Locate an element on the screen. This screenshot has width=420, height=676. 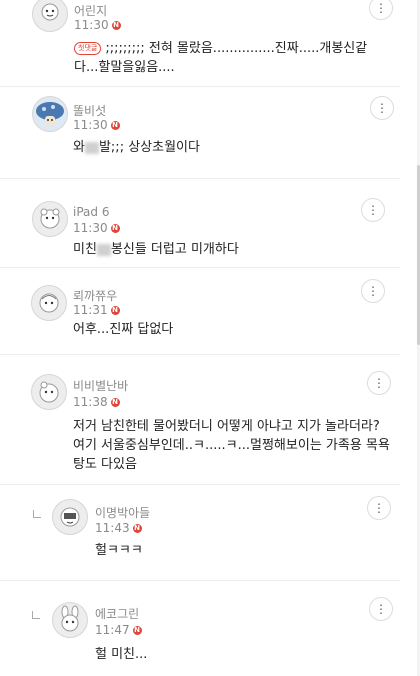
comment-text: 어후...진짜 답없다 is located at coordinates (123, 329).